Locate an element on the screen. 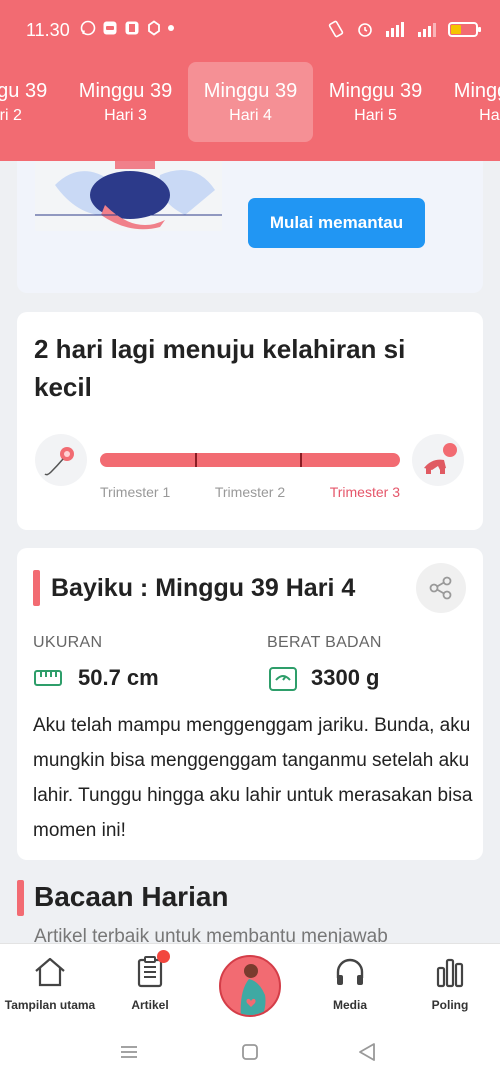 This screenshot has height=1083, width=500. size-value: 50.7 cm is located at coordinates (118, 677).